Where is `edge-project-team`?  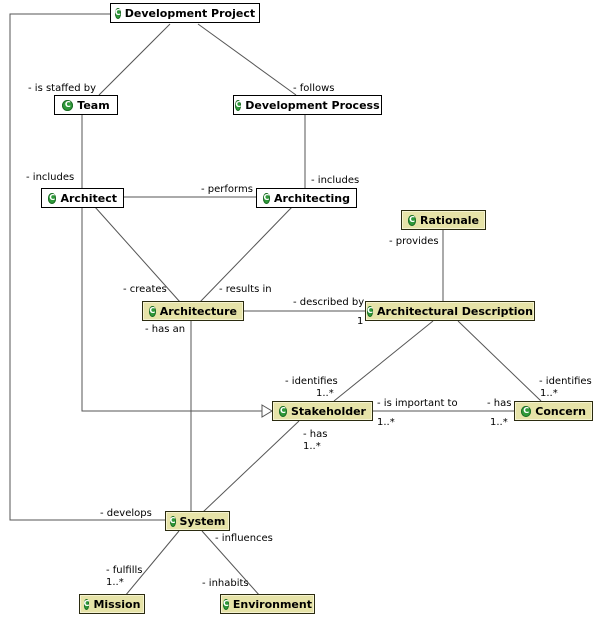 edge-project-team is located at coordinates (134, 59).